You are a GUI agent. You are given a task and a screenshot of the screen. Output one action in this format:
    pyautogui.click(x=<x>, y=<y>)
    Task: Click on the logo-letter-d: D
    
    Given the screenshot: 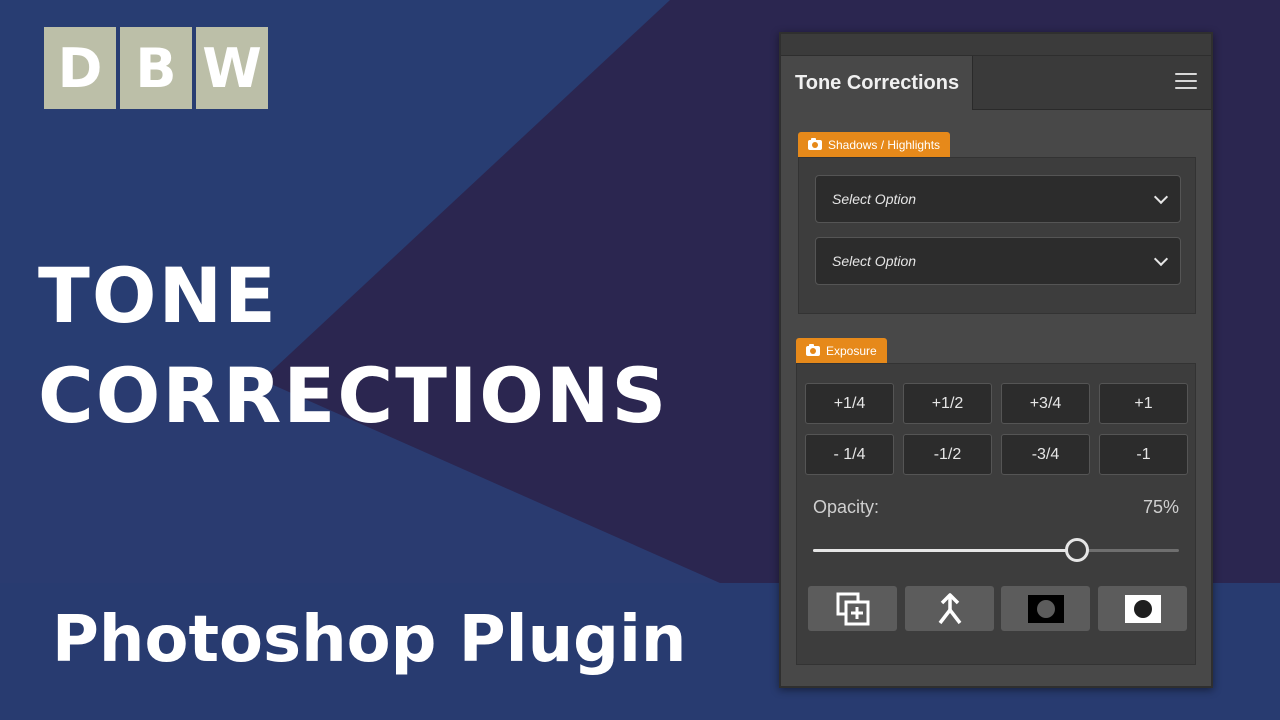 What is the action you would take?
    pyautogui.click(x=80, y=68)
    